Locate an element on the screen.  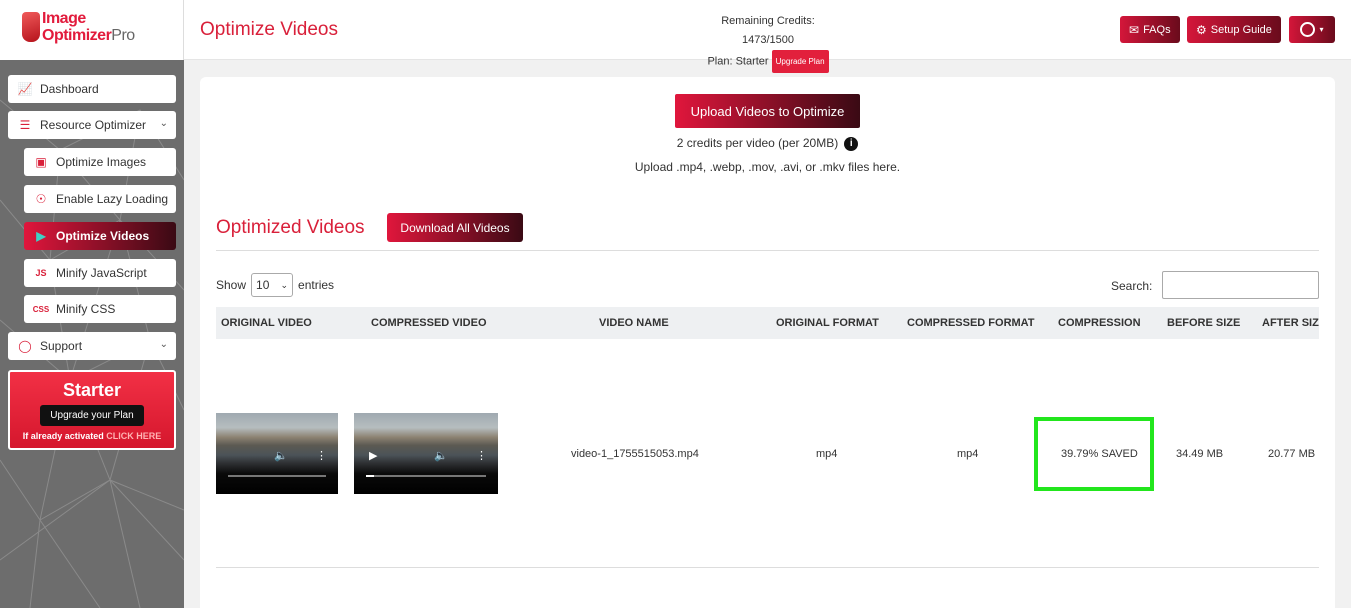
sidebar-item-resource-optimizer: ☰ Resource Optimizer ⌄ is located at coordinates (92, 125).